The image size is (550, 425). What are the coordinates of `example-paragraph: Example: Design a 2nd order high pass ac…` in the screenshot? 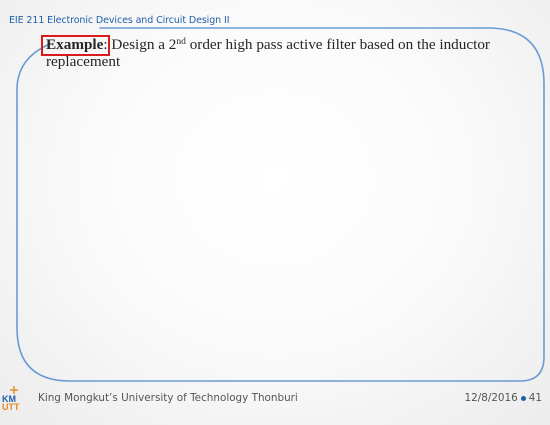 It's located at (281, 53).